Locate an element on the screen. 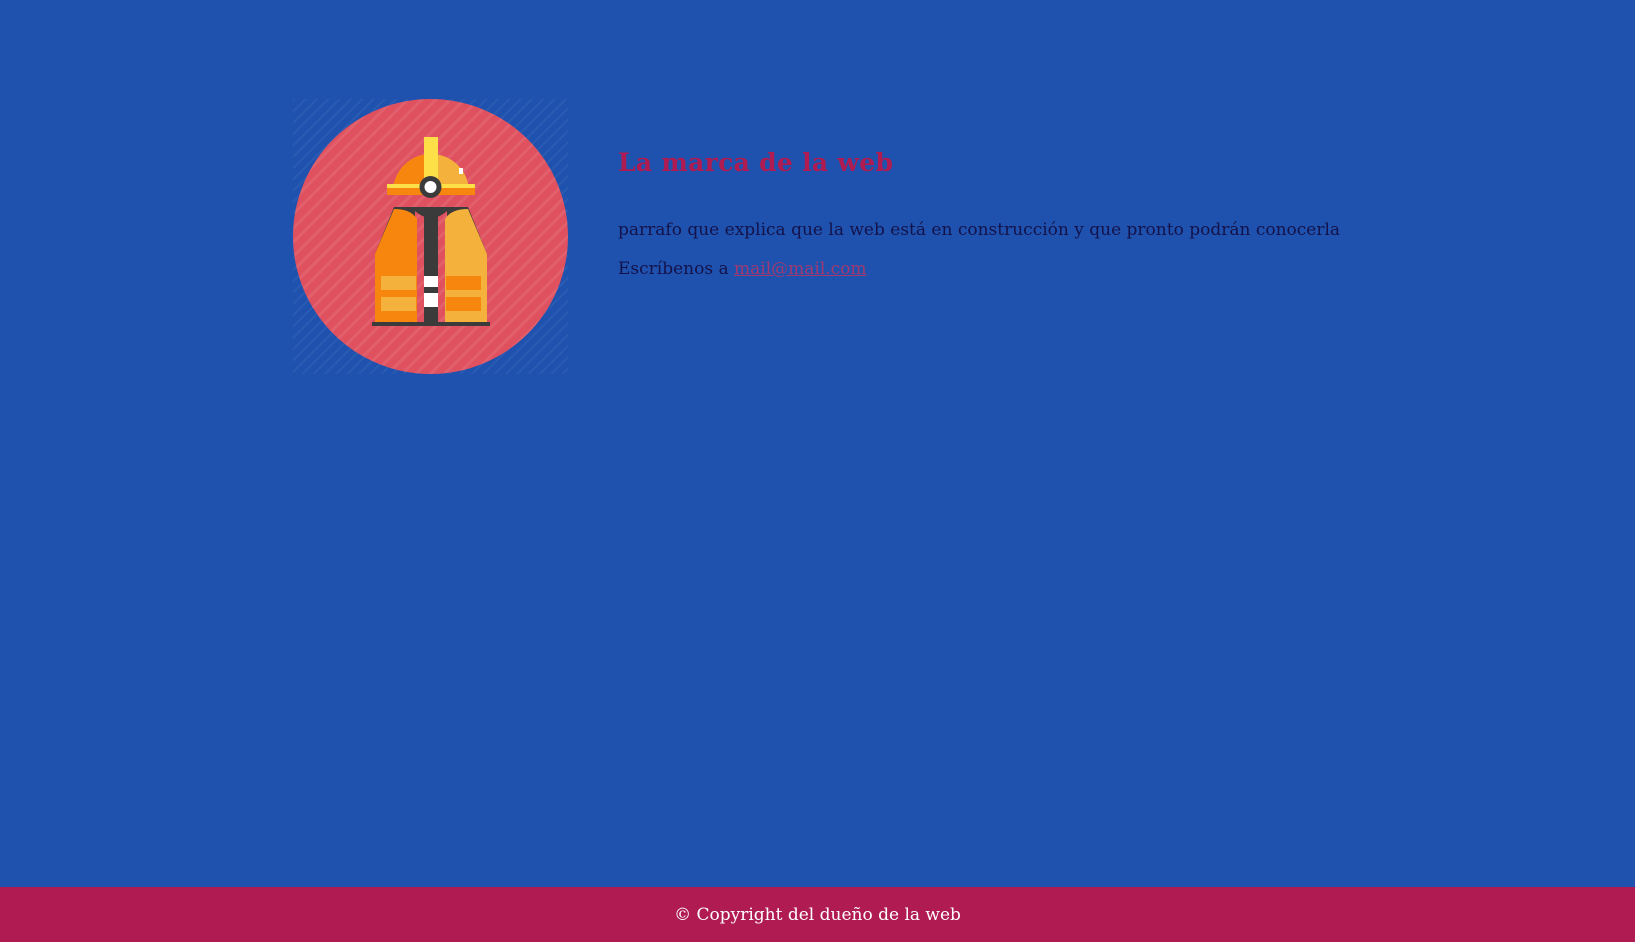  footer: © Copyright del dueño de la web is located at coordinates (817, 914).